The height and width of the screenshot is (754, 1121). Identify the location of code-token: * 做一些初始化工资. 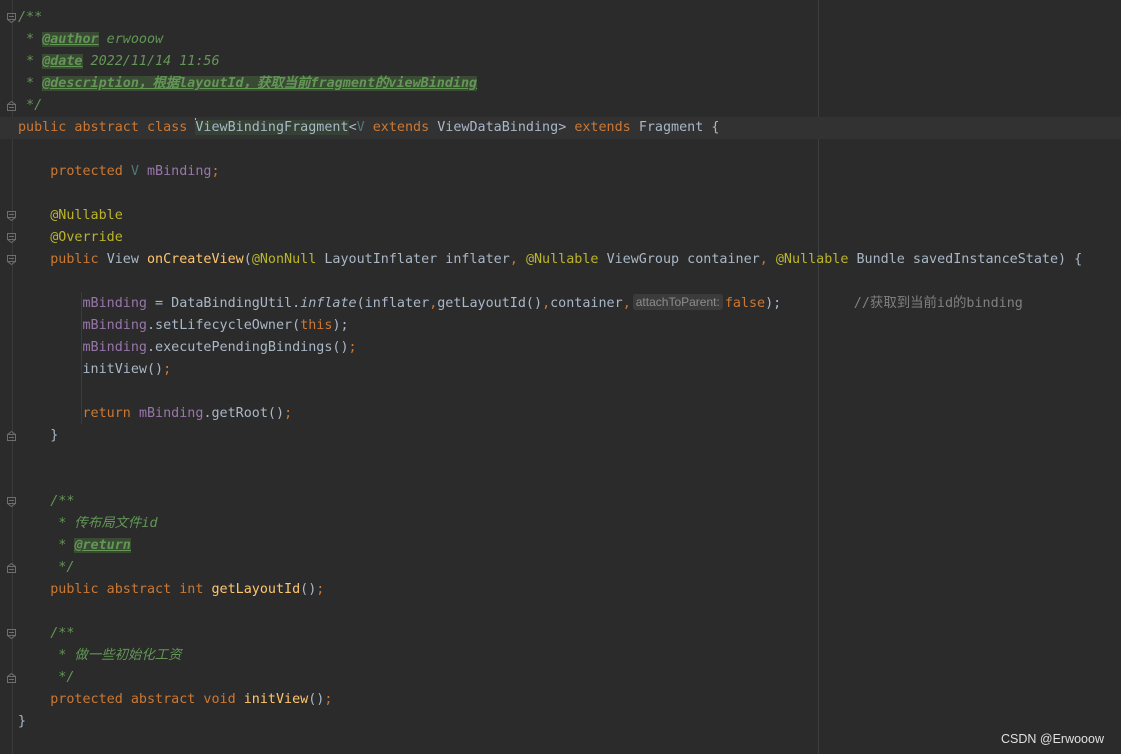
(100, 655).